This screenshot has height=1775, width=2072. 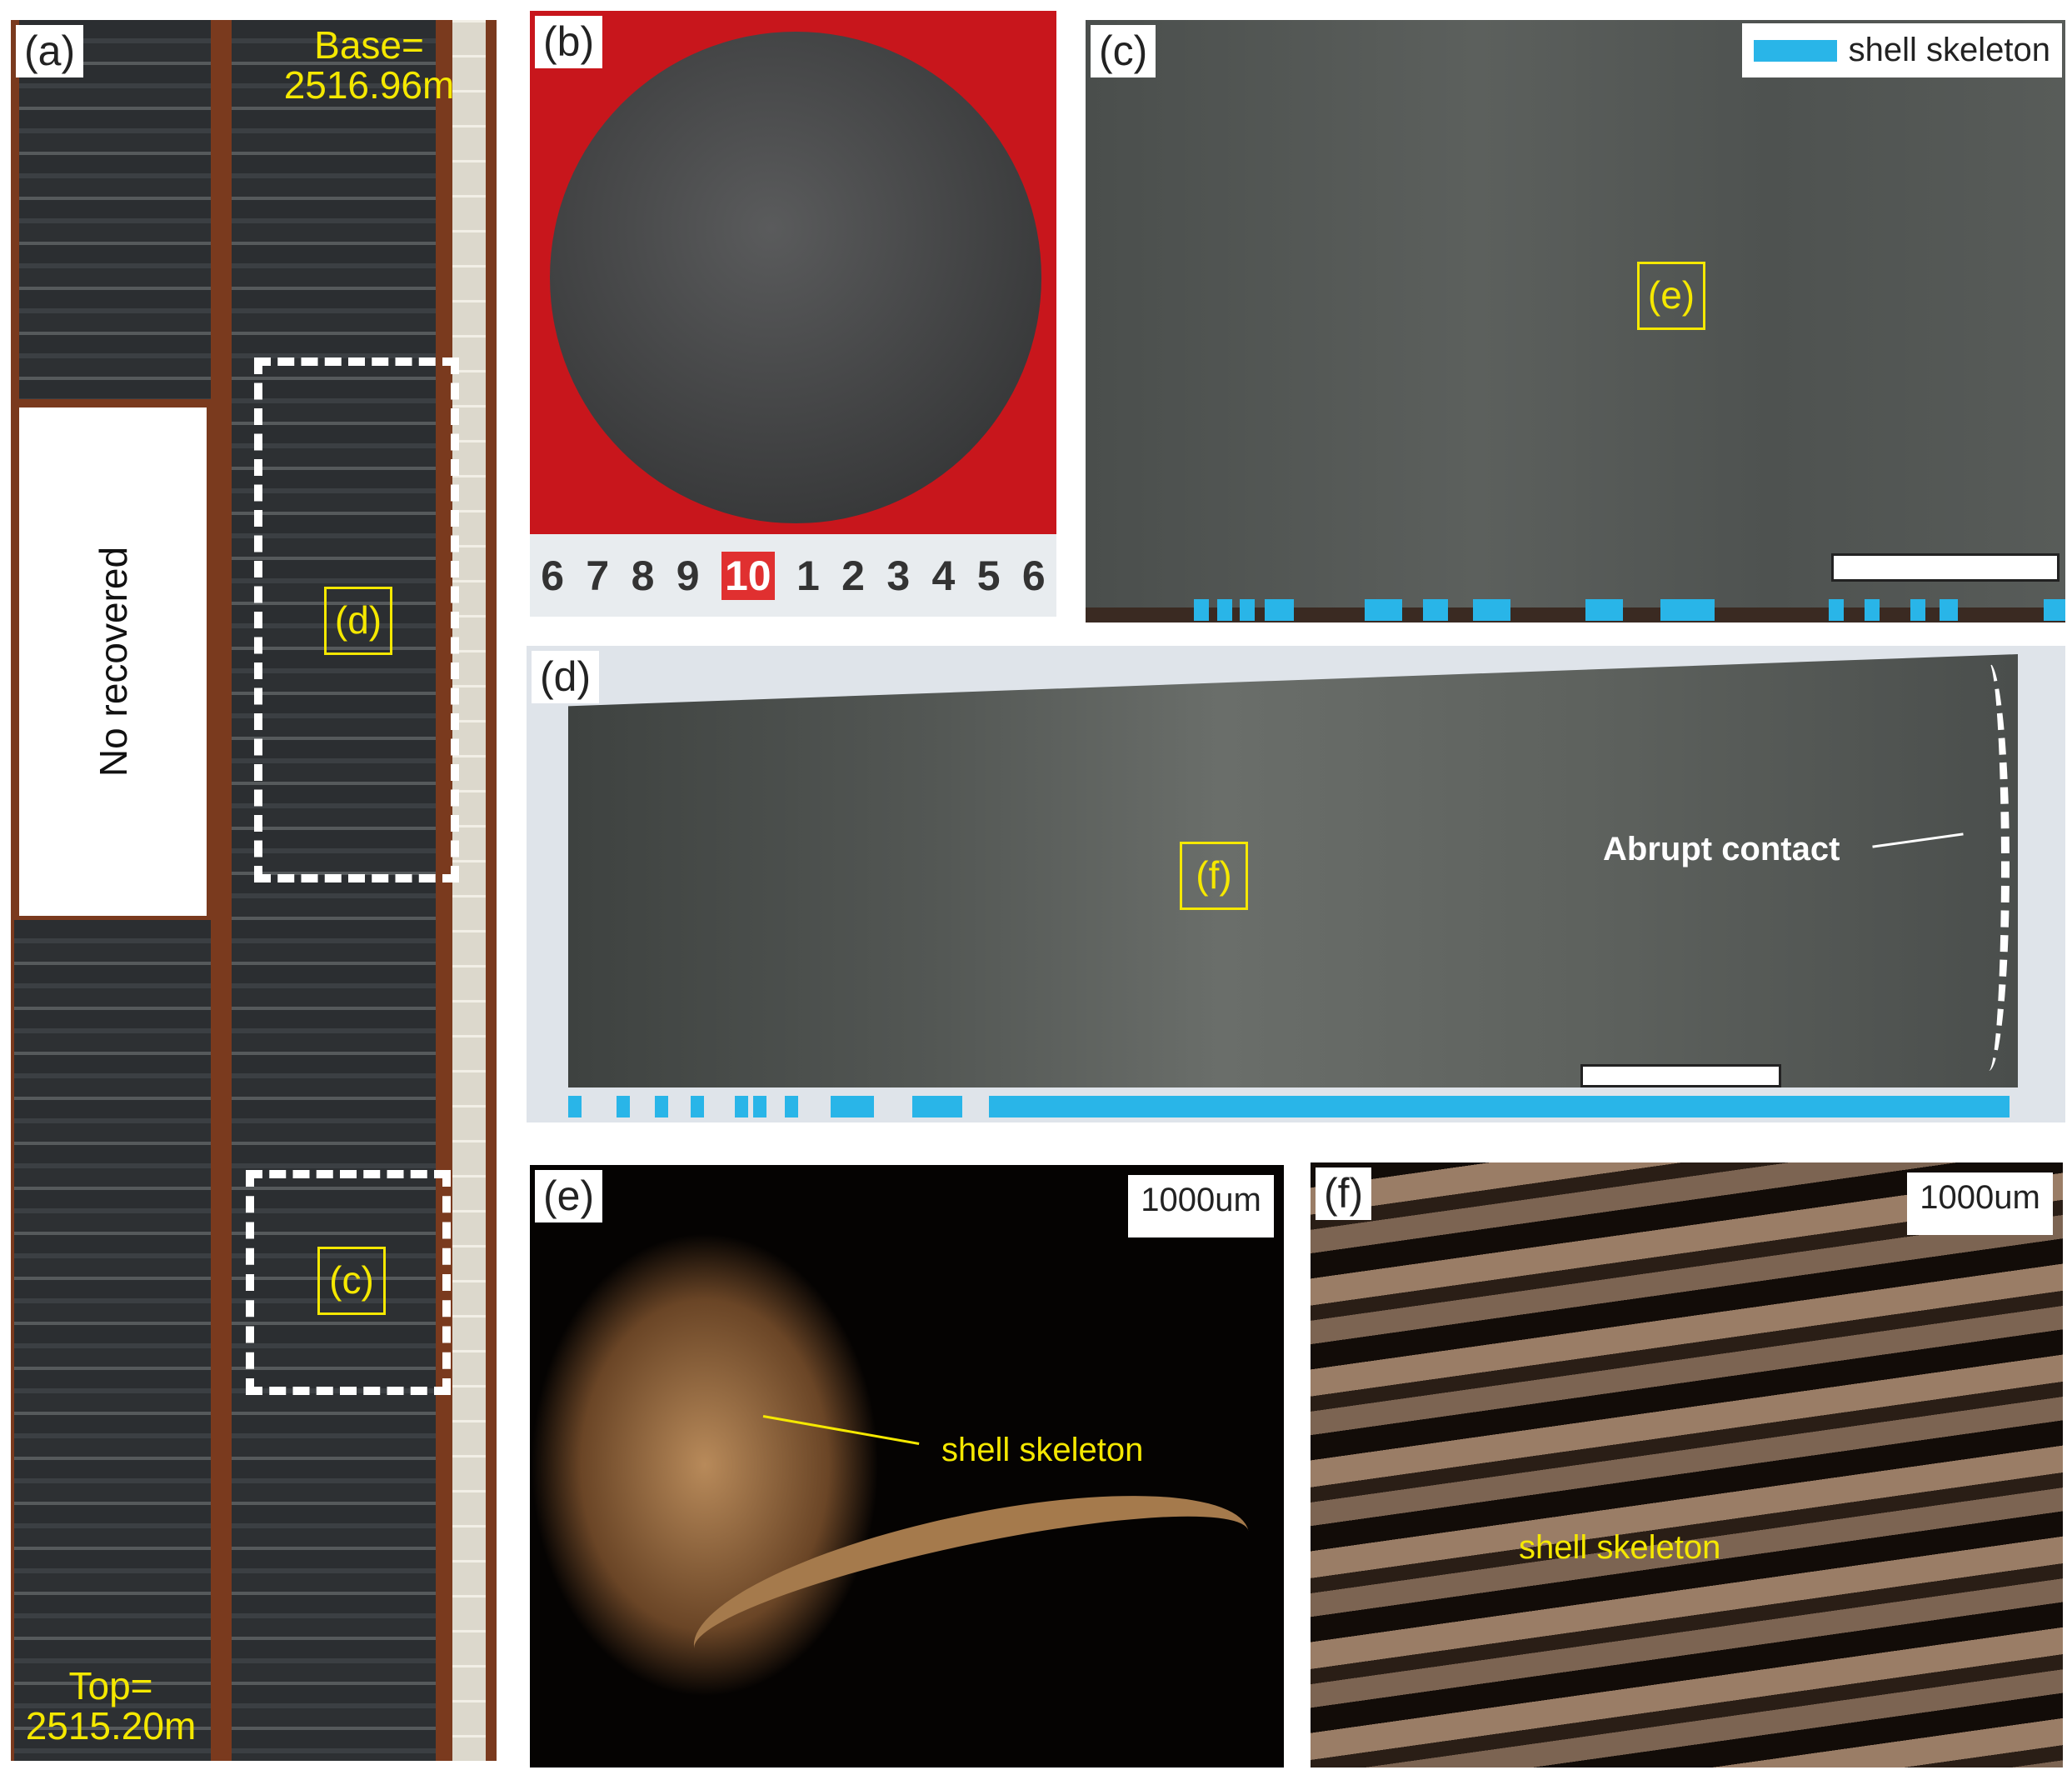 I want to click on no-recovered-box: No recovered, so click(x=113, y=662).